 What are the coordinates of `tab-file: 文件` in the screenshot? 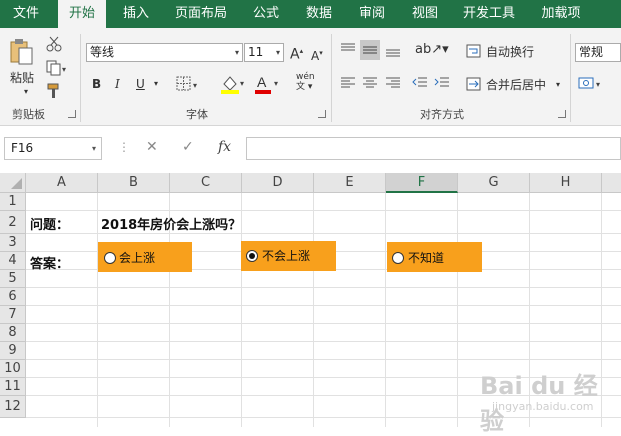 It's located at (26, 14).